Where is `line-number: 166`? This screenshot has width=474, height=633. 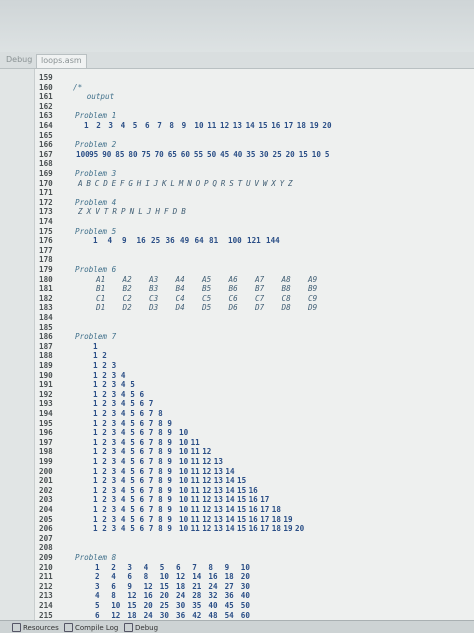
line-number: 166 is located at coordinates (46, 145).